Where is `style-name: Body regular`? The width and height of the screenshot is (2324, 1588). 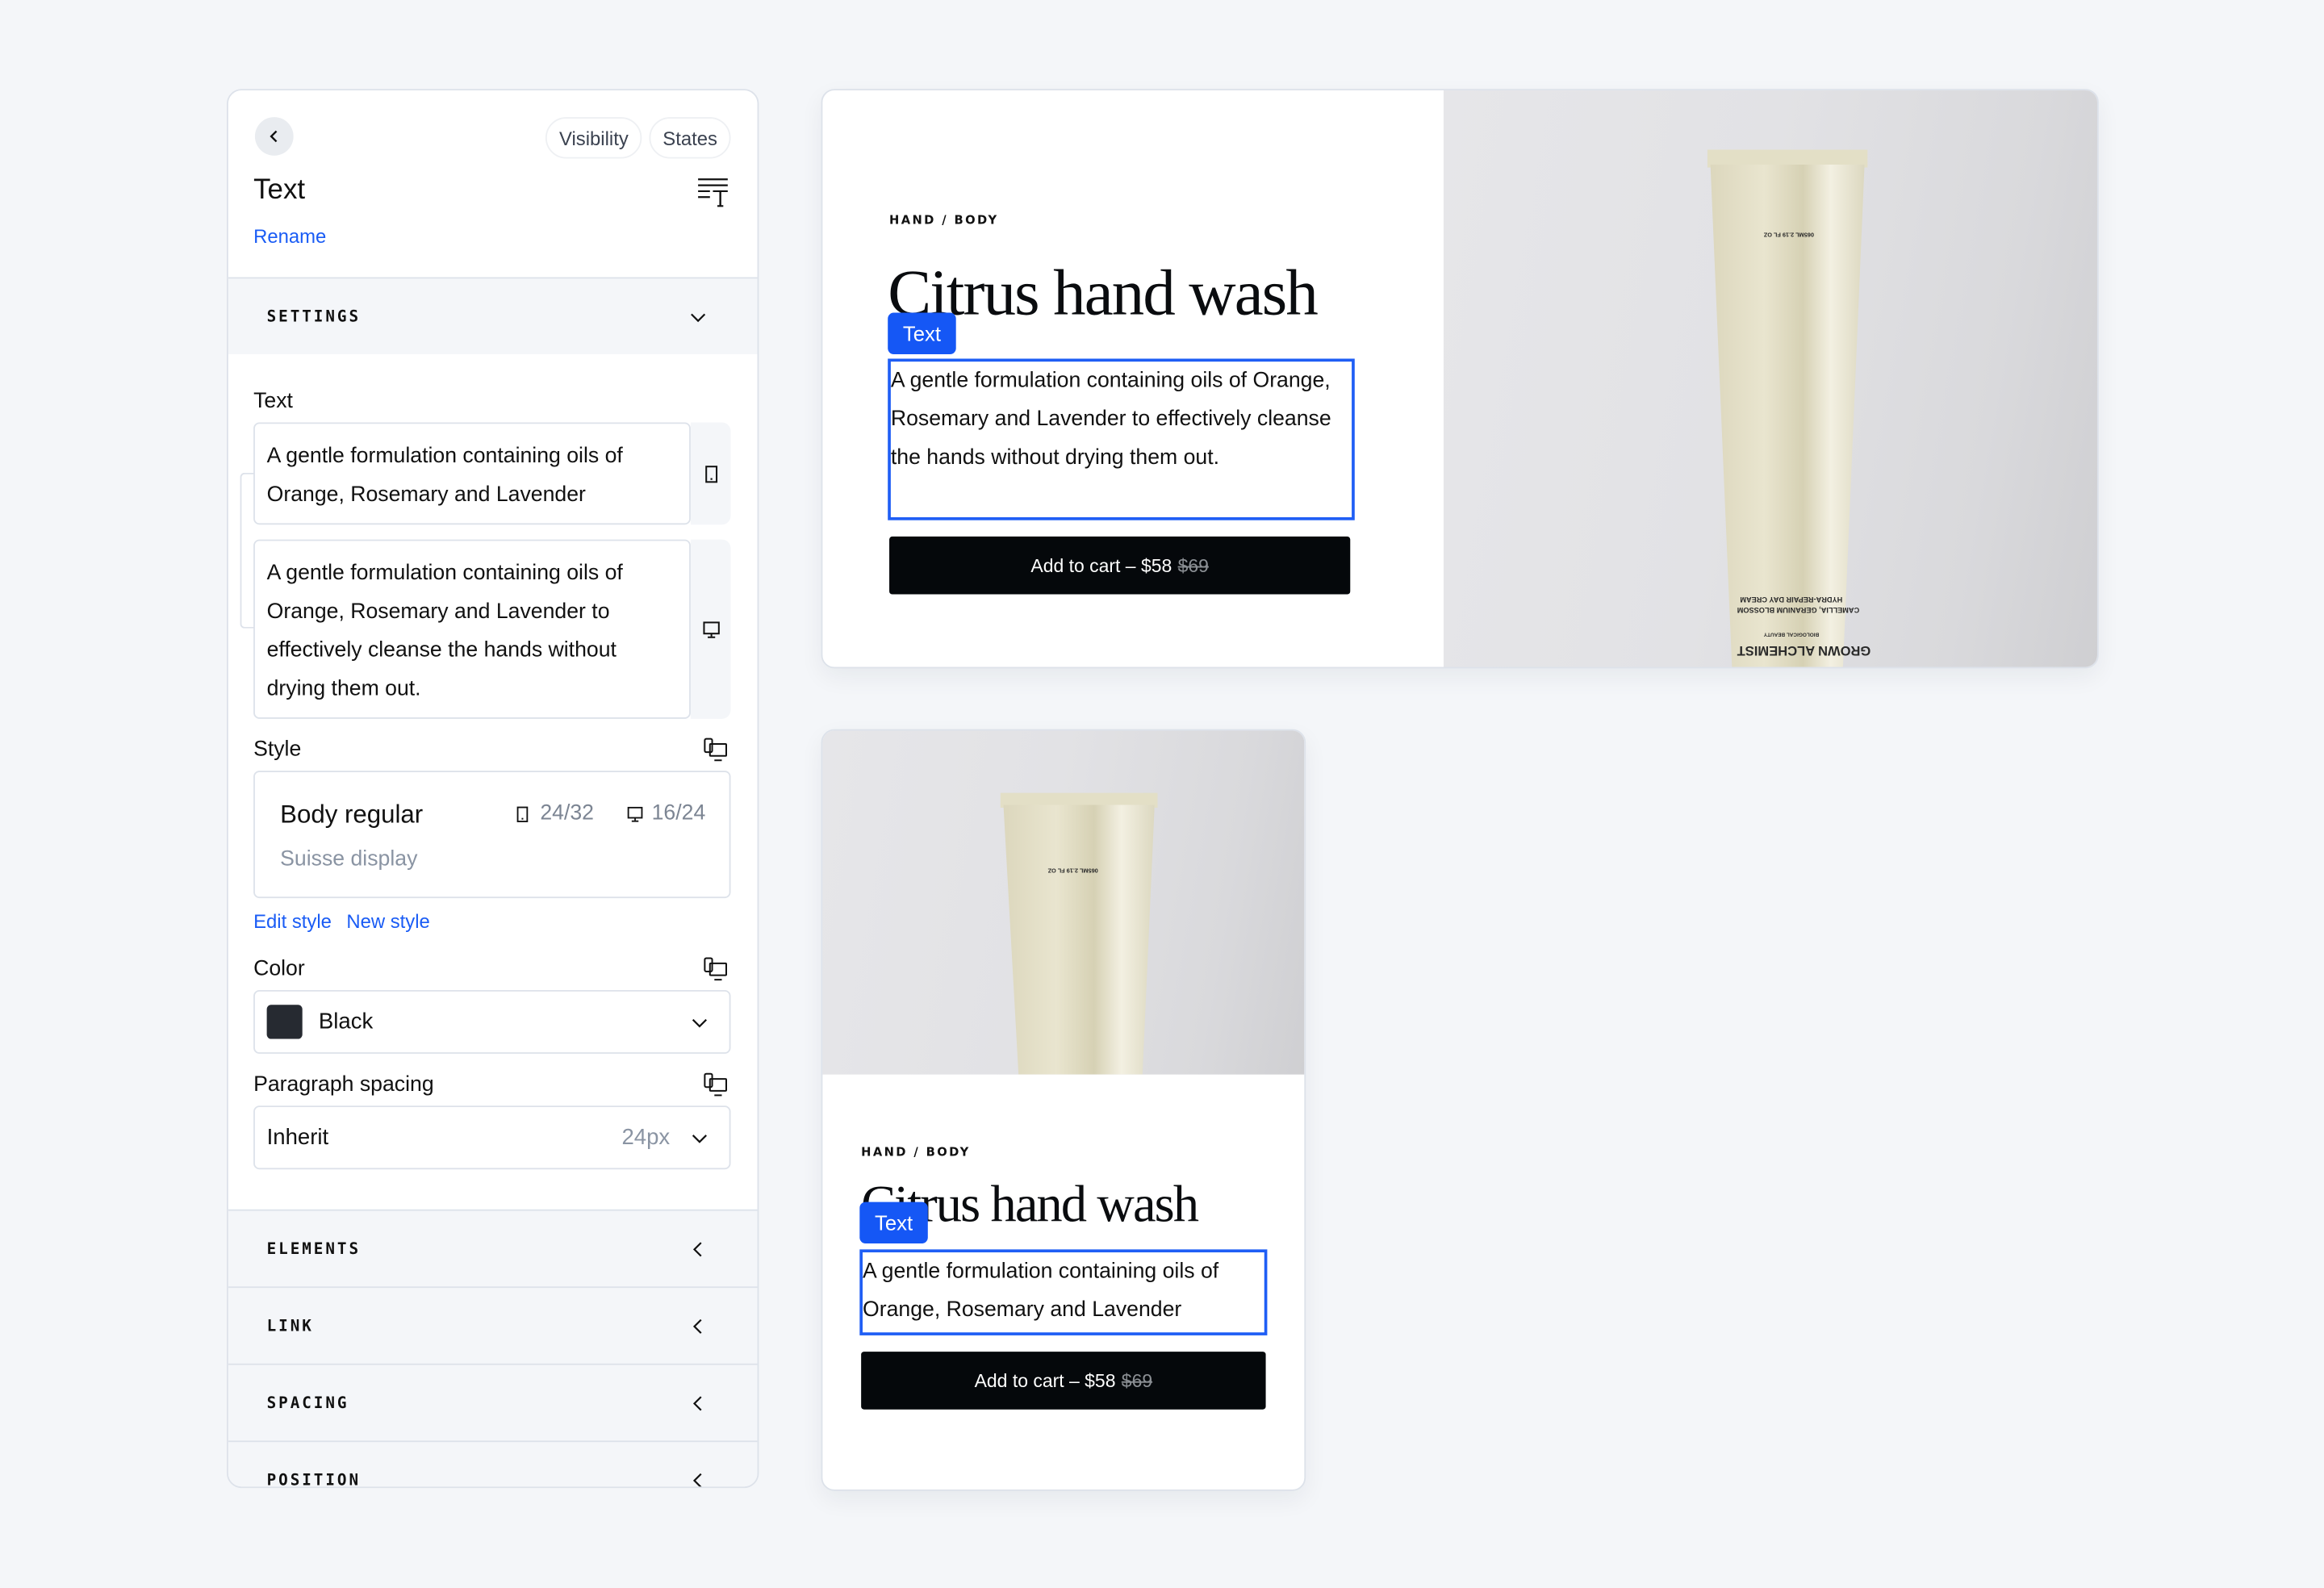 style-name: Body regular is located at coordinates (352, 814).